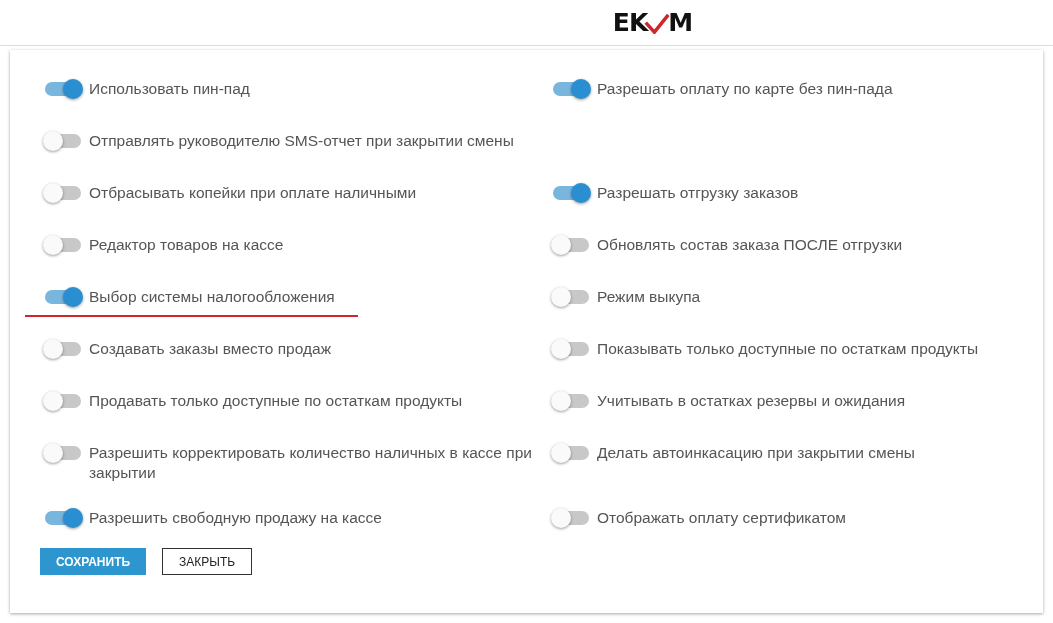 This screenshot has width=1053, height=623. I want to click on logo: EK M, so click(652, 22).